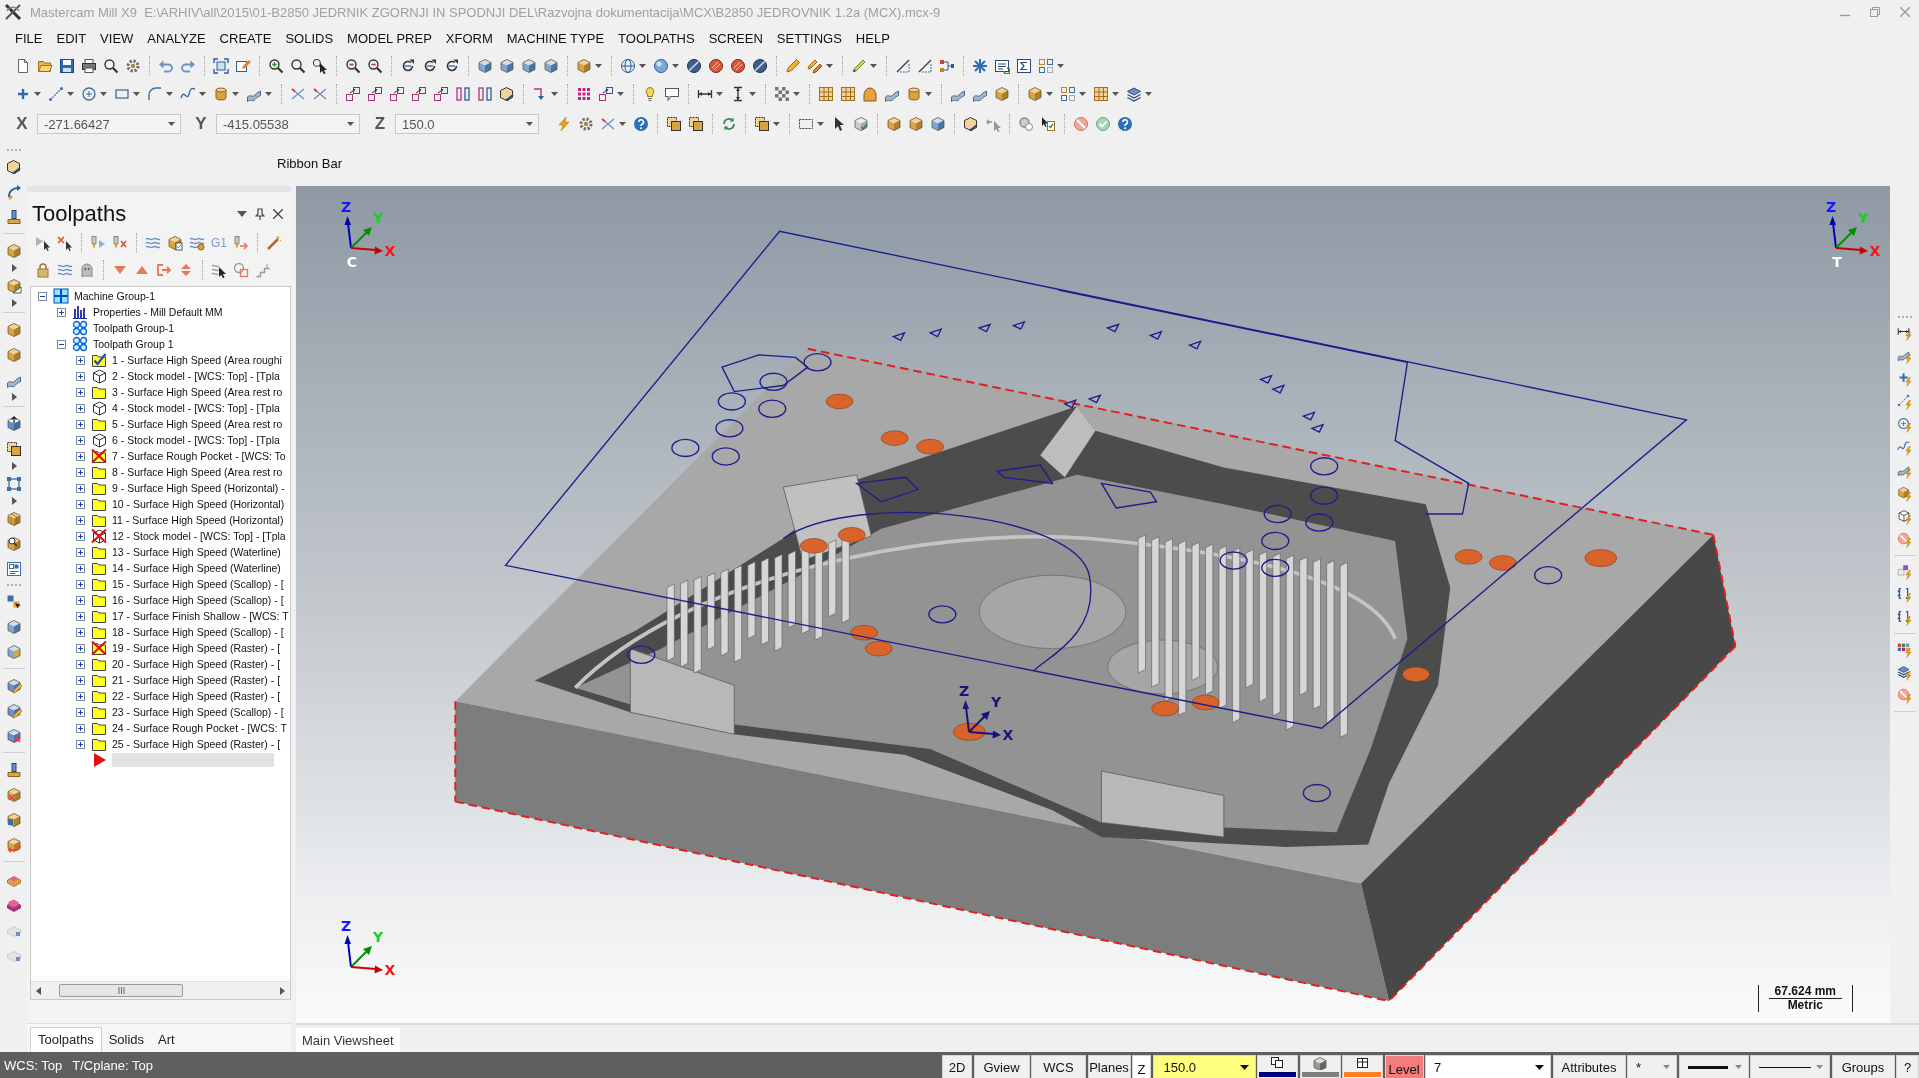 The width and height of the screenshot is (1919, 1078). I want to click on menu-item: ANALYZE, so click(176, 38).